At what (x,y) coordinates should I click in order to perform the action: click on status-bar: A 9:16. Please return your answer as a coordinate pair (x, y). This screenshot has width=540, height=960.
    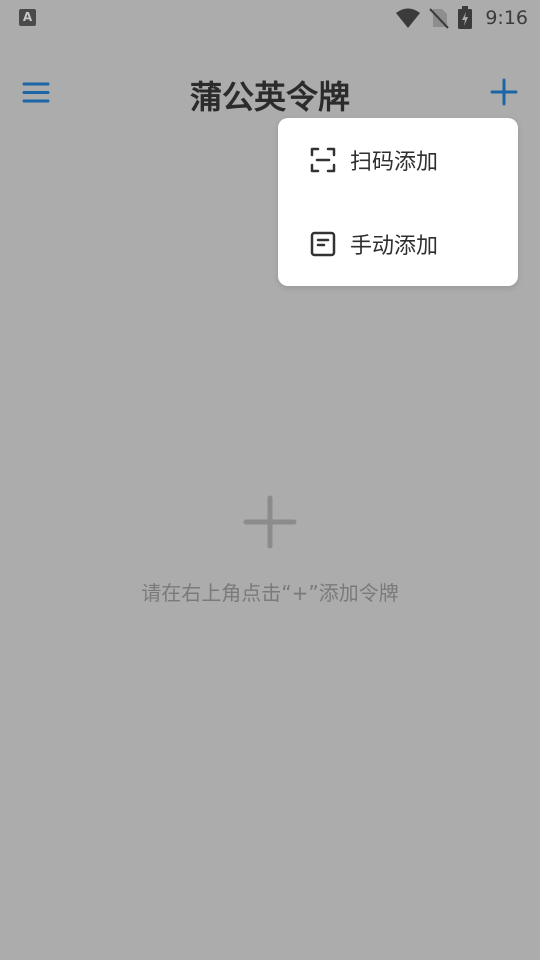
    Looking at the image, I should click on (270, 18).